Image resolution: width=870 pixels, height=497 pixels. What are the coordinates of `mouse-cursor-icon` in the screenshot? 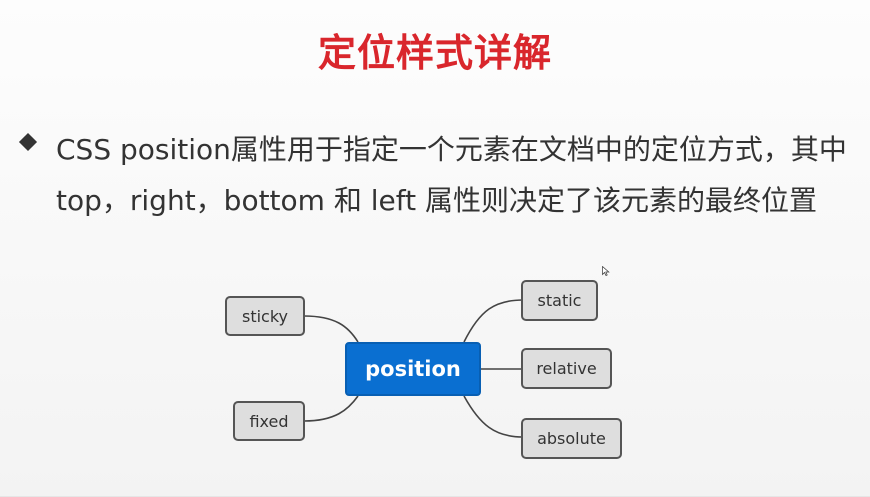 It's located at (606, 271).